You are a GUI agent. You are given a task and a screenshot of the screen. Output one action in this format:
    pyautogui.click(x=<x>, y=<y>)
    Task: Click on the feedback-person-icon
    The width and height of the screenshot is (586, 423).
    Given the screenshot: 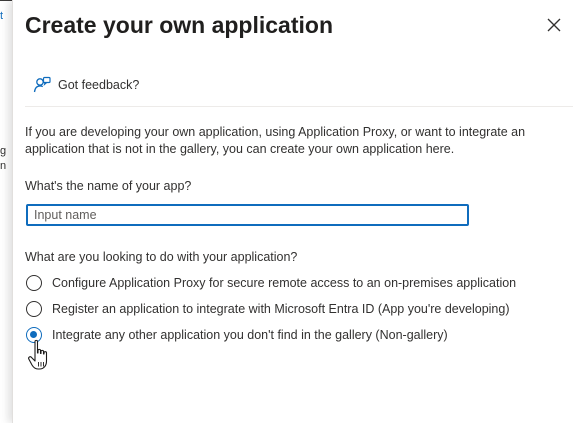 What is the action you would take?
    pyautogui.click(x=42, y=84)
    